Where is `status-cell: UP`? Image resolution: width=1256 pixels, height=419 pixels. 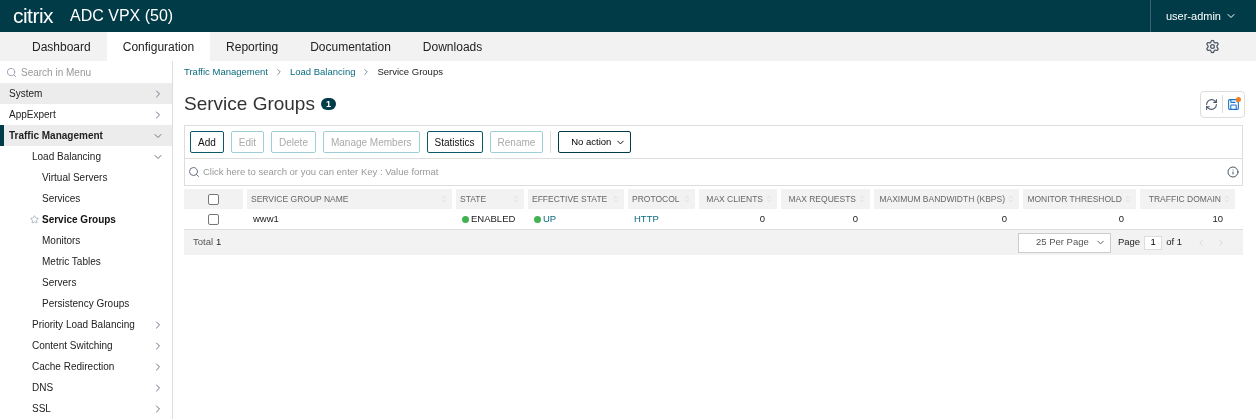
status-cell: UP is located at coordinates (545, 219).